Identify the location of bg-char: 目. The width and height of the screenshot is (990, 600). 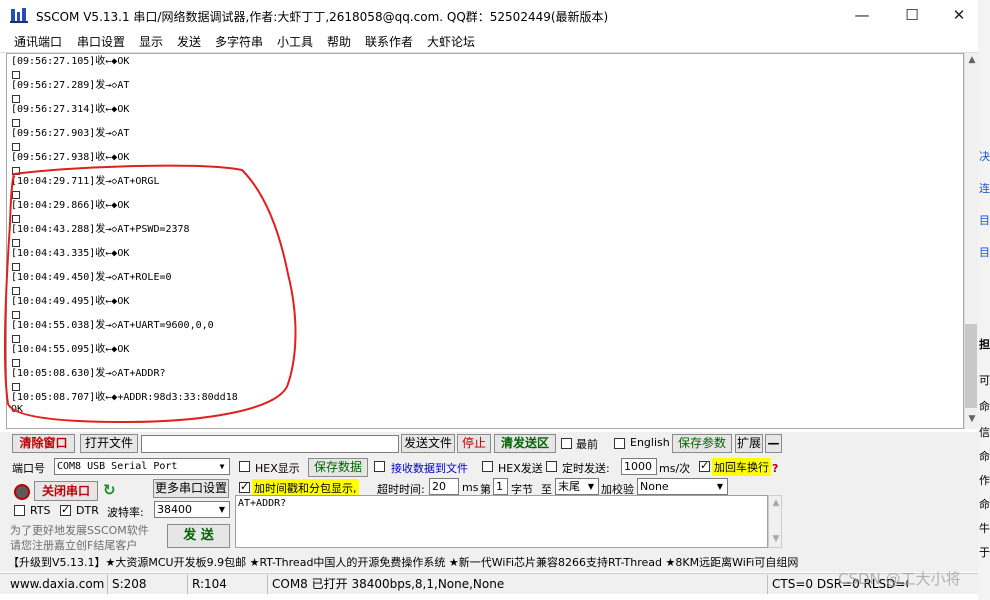
(984, 252).